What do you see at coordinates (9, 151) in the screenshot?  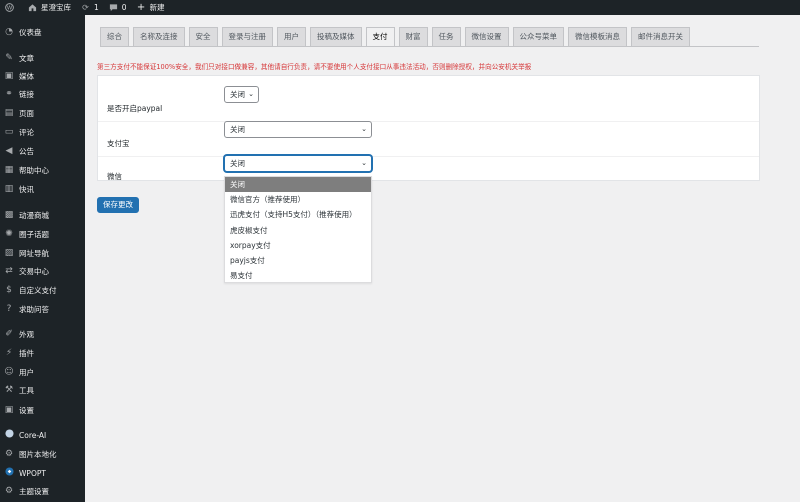 I see `megaphone-icon: ◀` at bounding box center [9, 151].